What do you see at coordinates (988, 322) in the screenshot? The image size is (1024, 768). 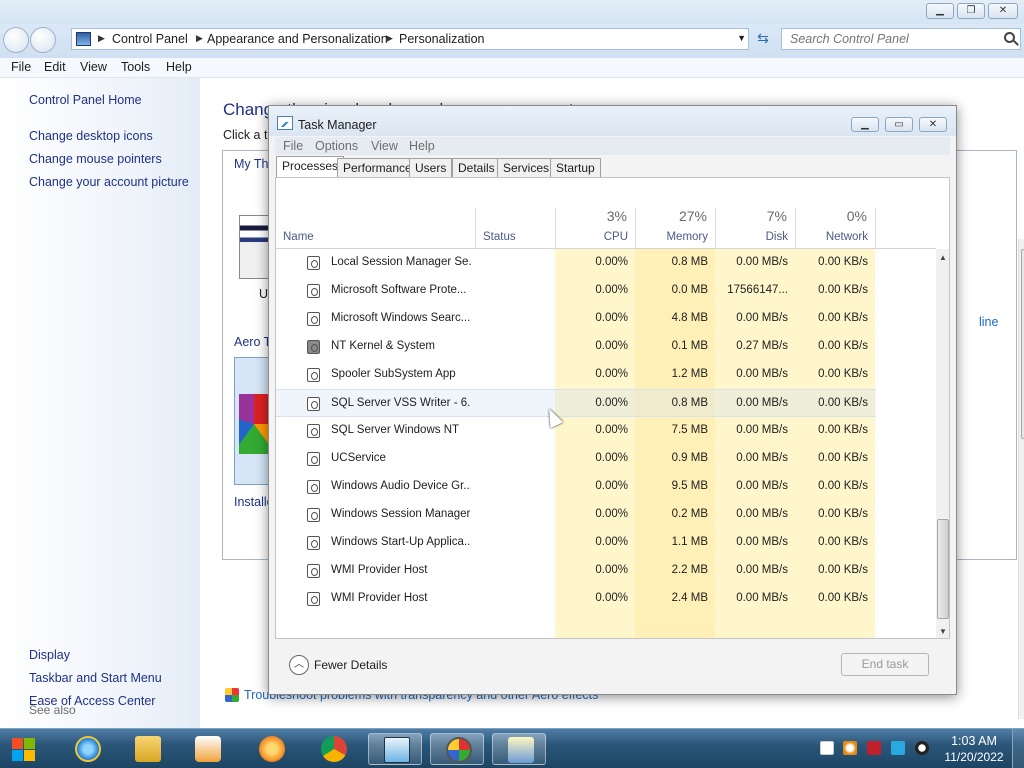 I see `get-themes-online-link: line` at bounding box center [988, 322].